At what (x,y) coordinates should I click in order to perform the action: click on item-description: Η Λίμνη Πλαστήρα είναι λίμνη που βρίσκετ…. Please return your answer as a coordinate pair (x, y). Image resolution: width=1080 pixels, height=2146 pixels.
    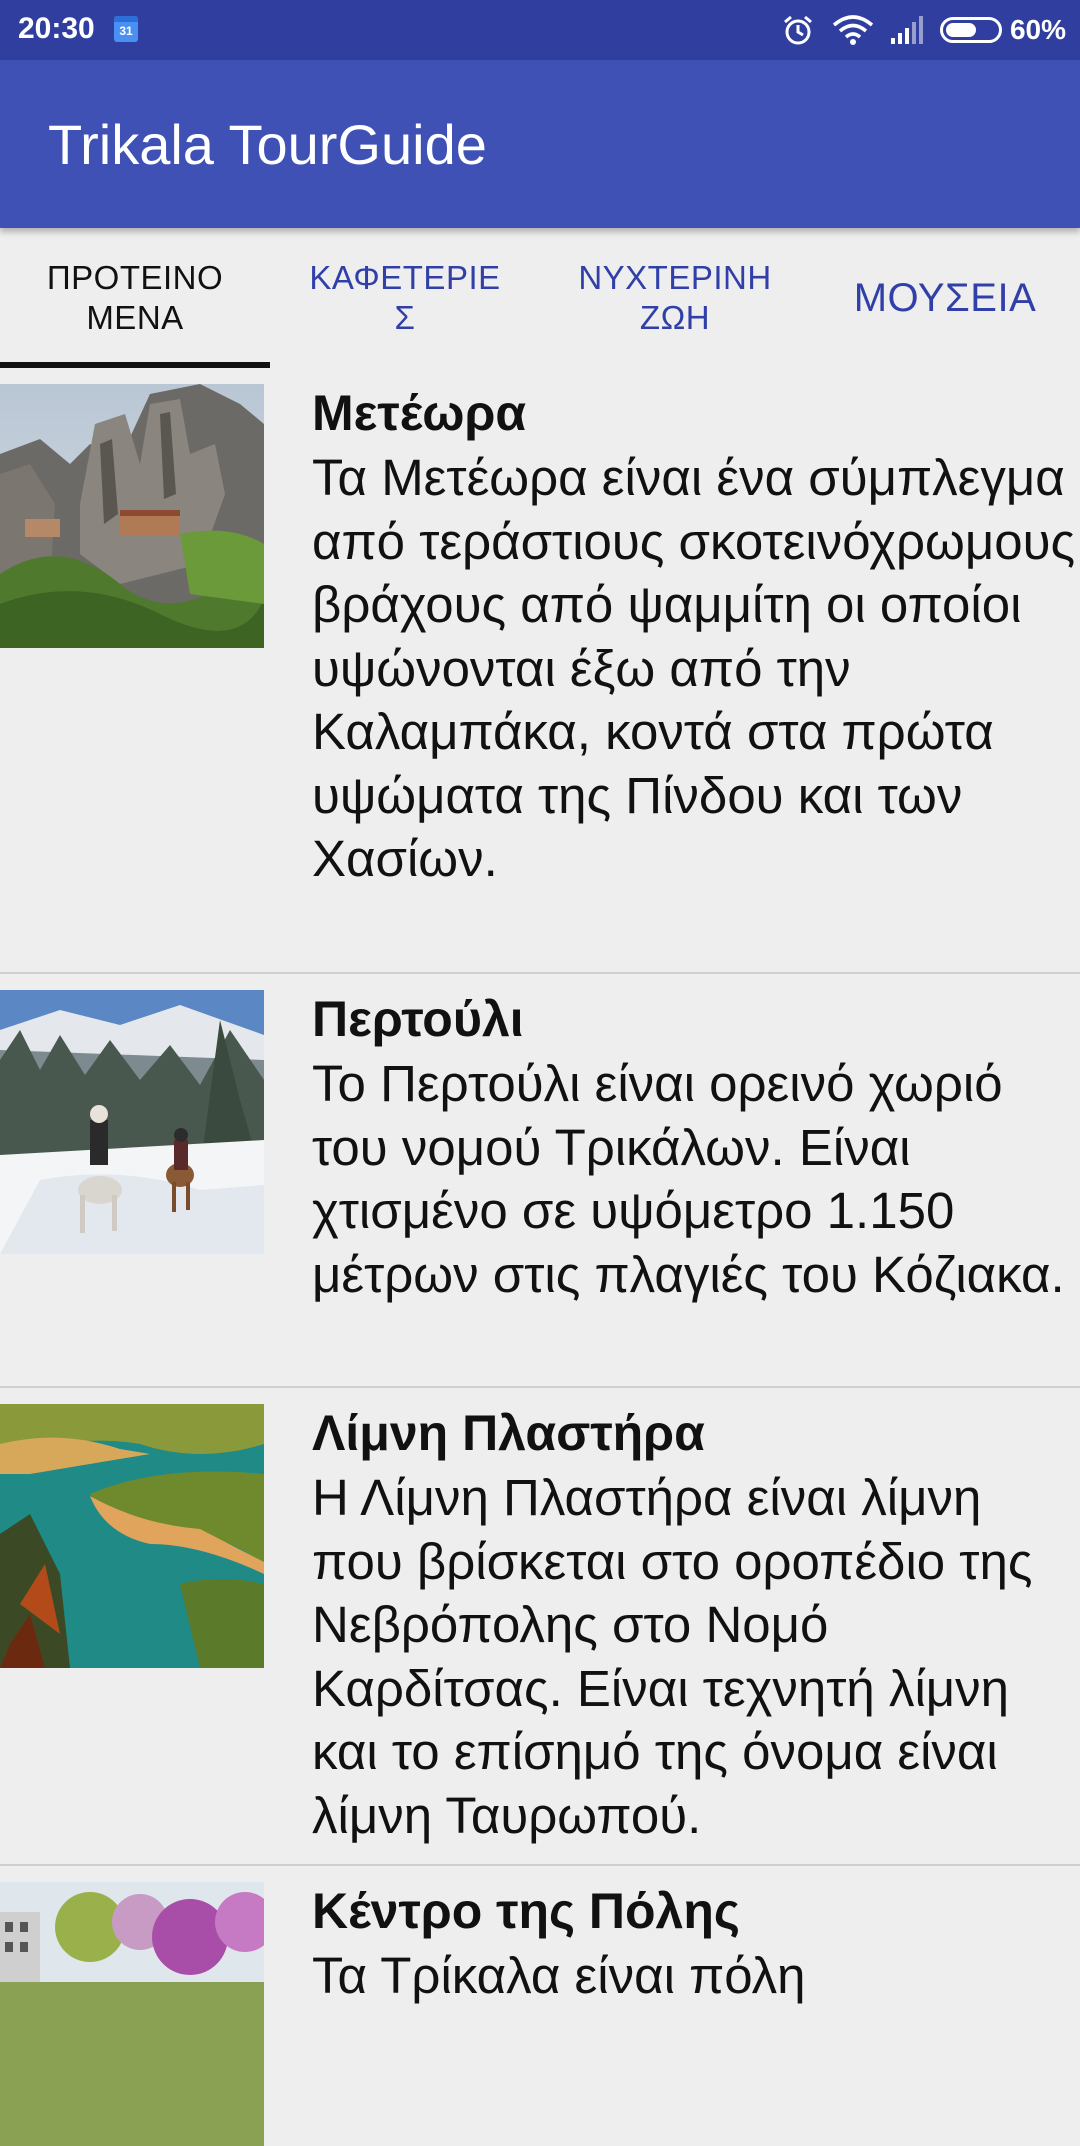
    Looking at the image, I should click on (672, 1656).